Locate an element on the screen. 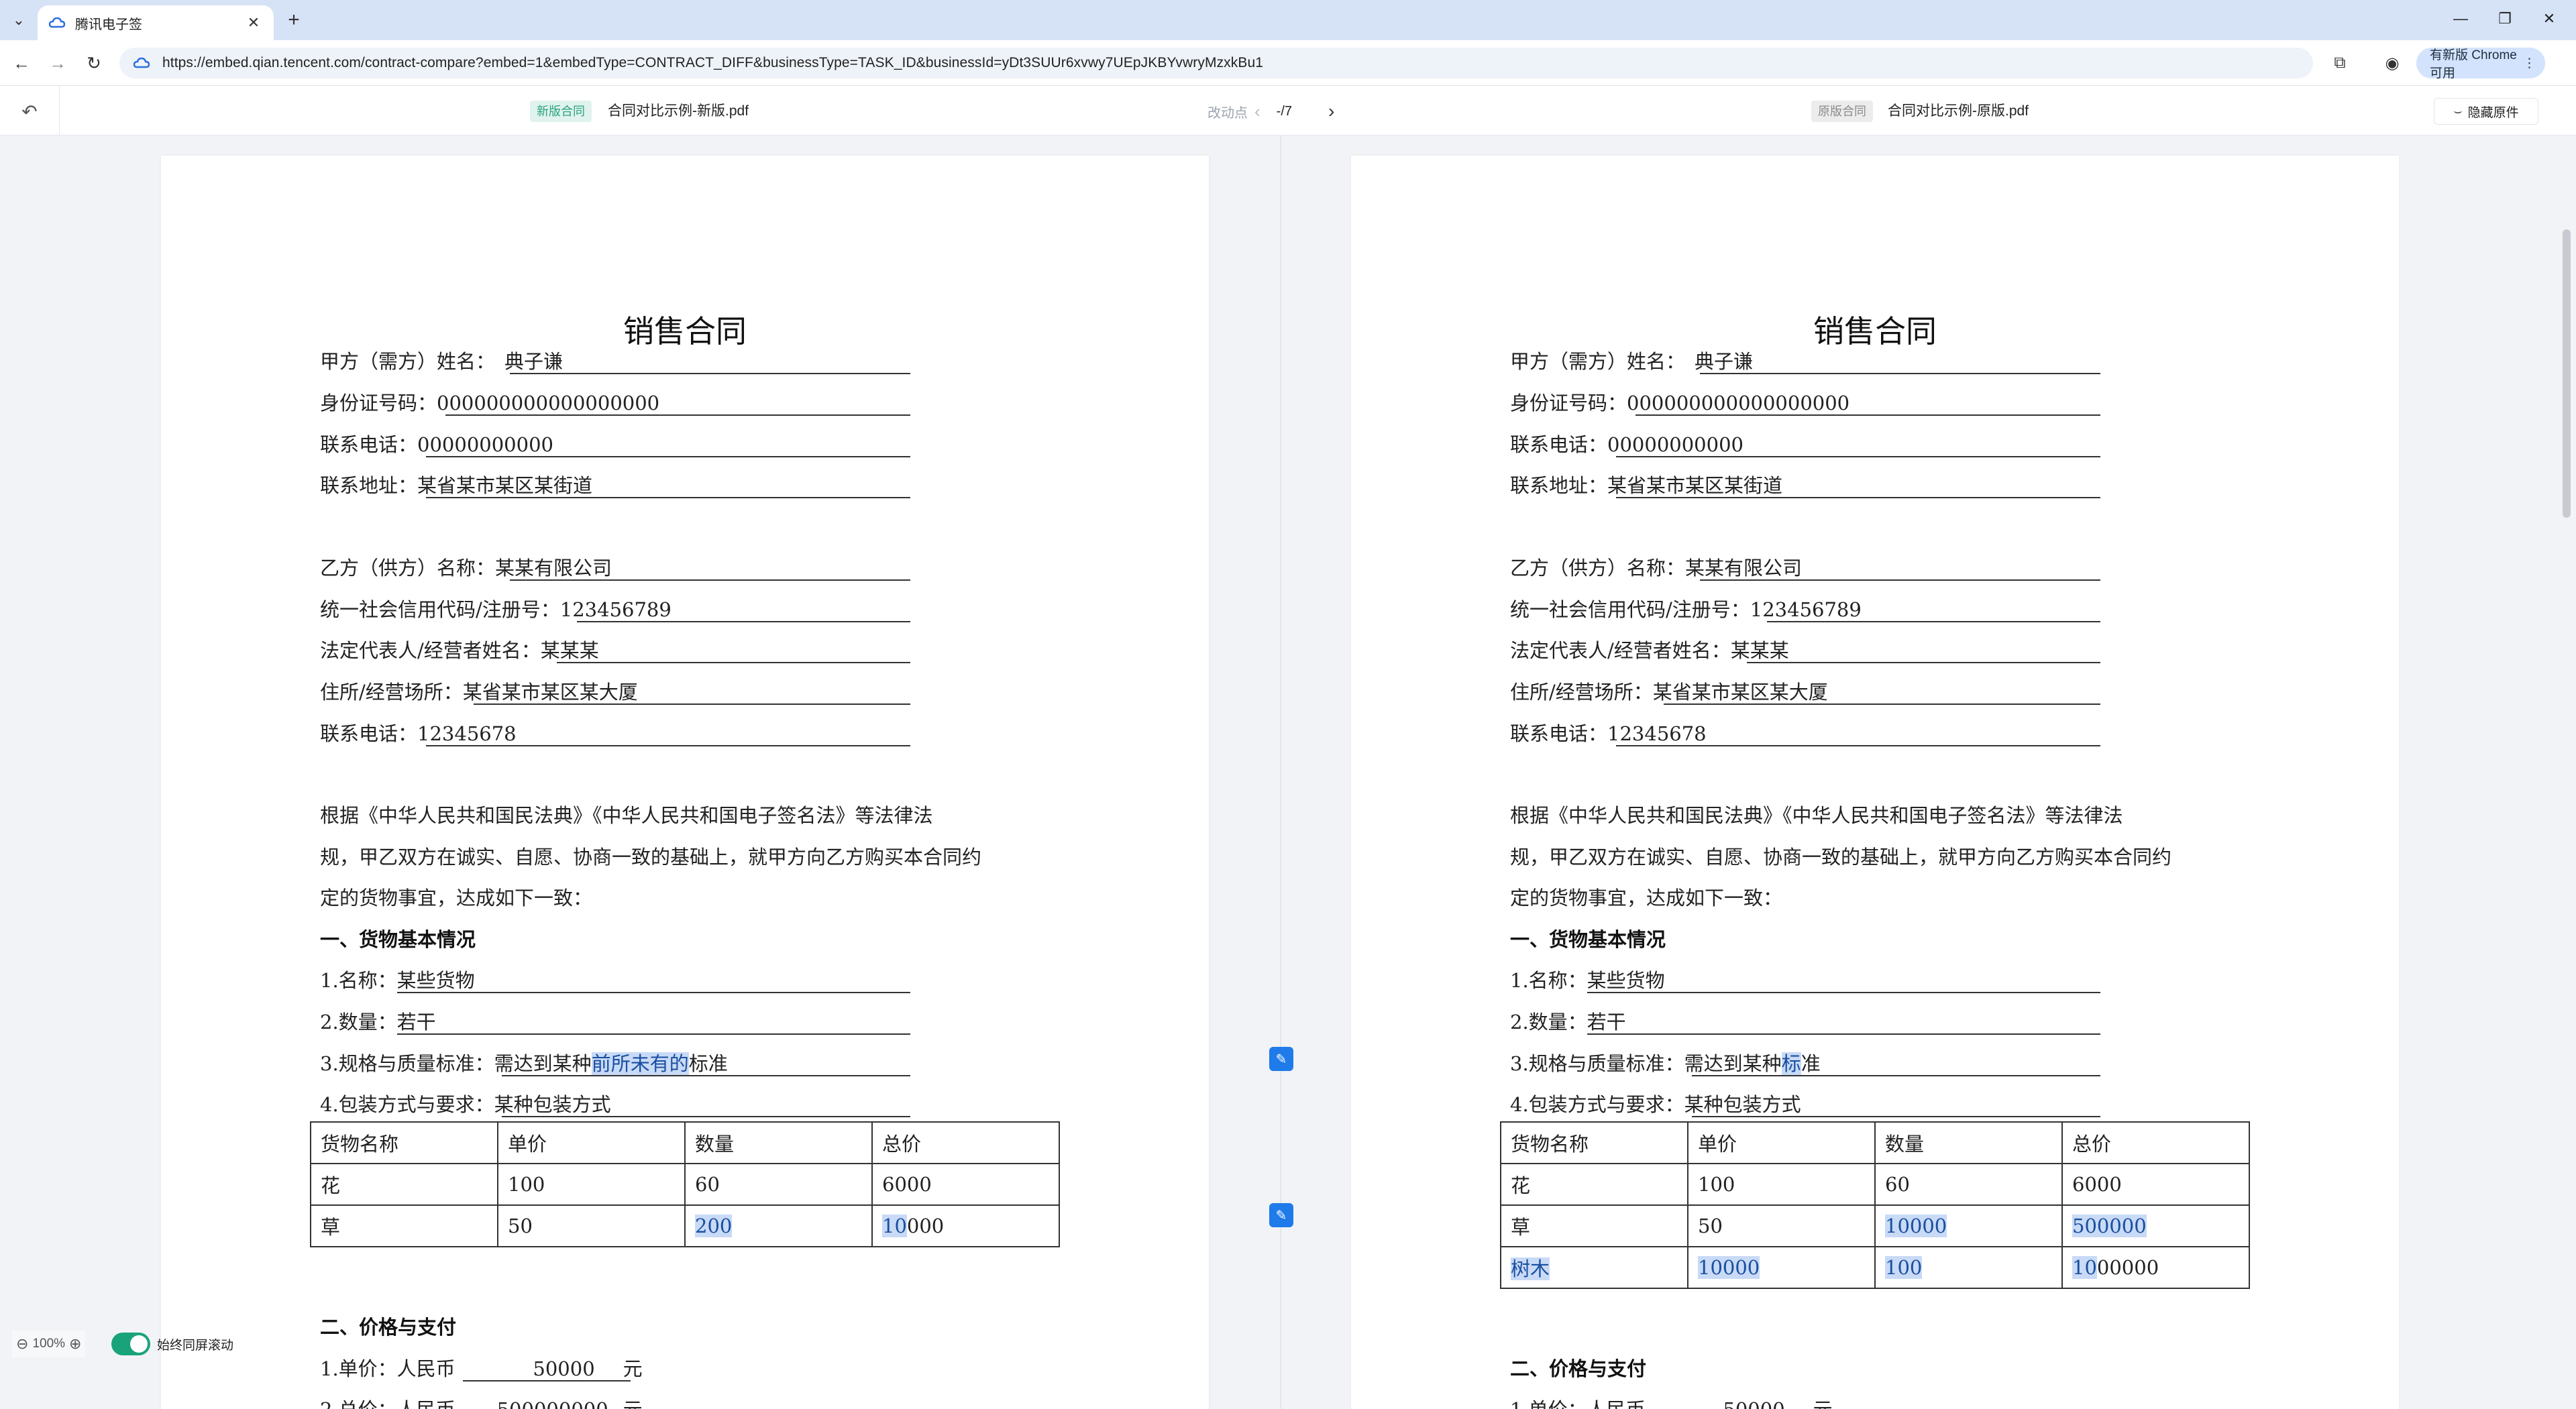 This screenshot has height=1409, width=2576. field-value: 某种包装方式 is located at coordinates (552, 1104).